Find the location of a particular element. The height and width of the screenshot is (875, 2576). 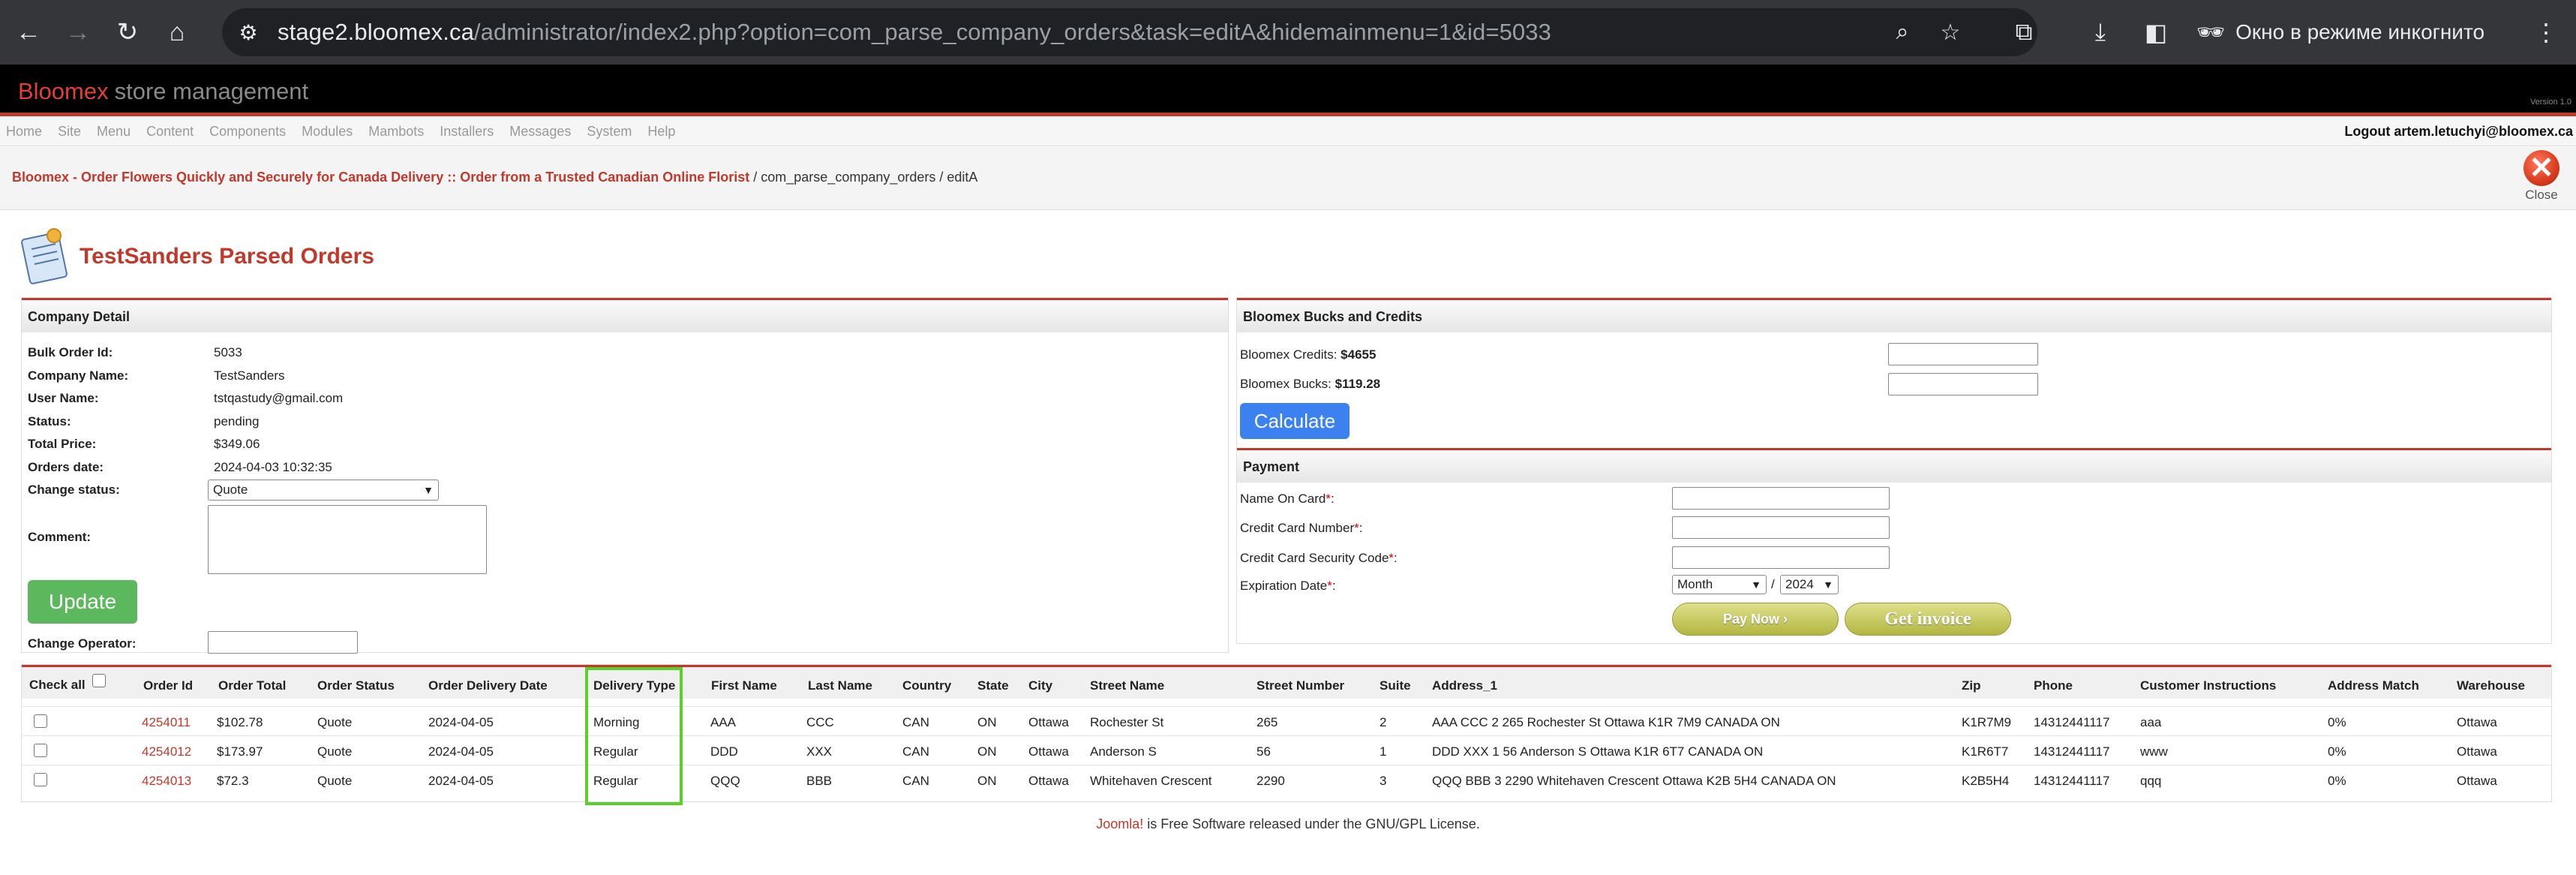

check-all-checkbox is located at coordinates (99, 680).